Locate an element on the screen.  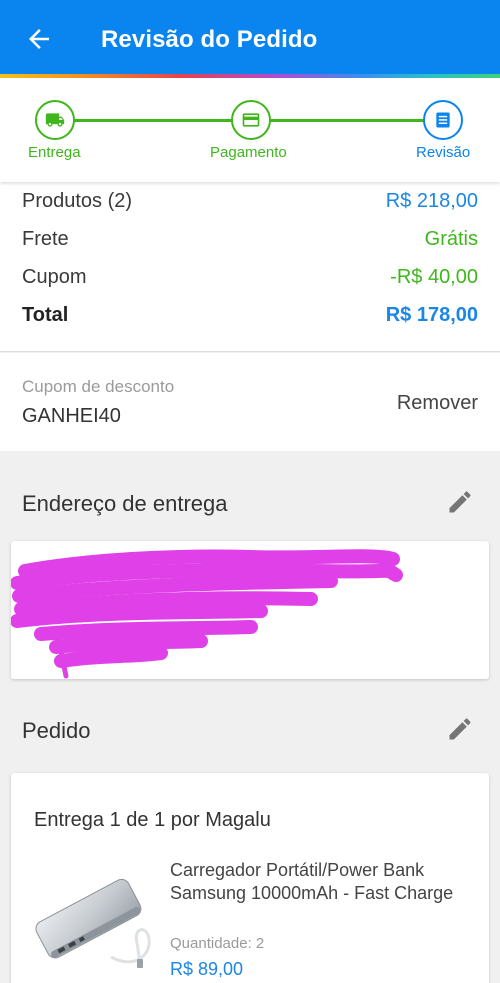
coupon-row-value: -R$ 40,00 is located at coordinates (434, 277).